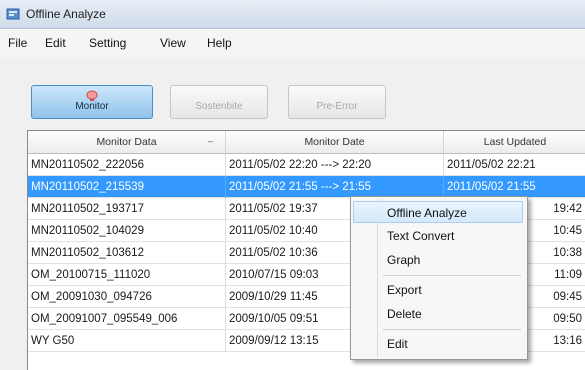  What do you see at coordinates (219, 43) in the screenshot?
I see `menu-help: Help` at bounding box center [219, 43].